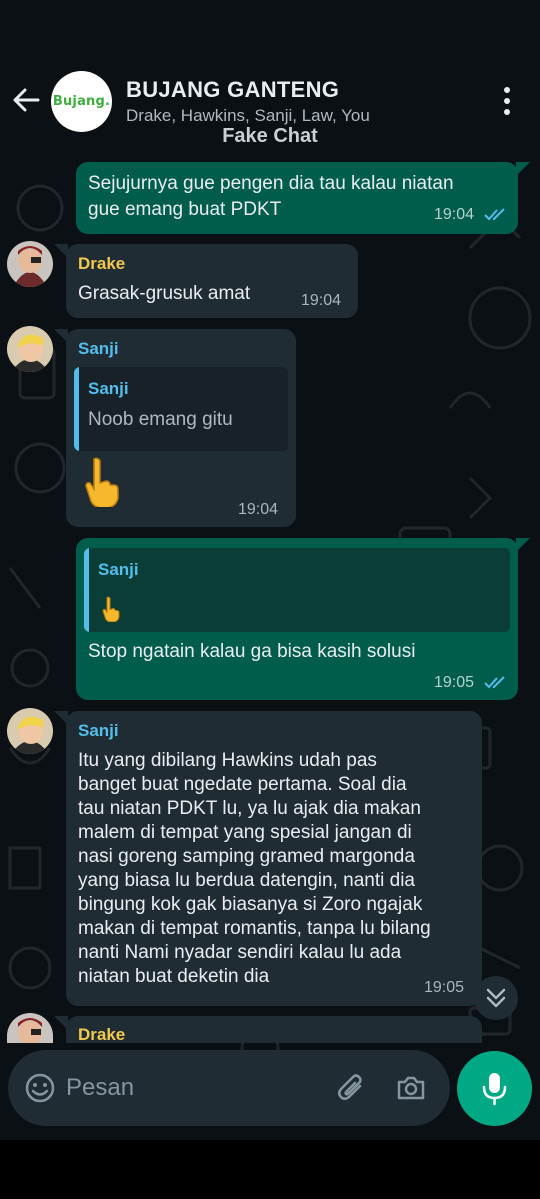 The image size is (540, 1199). I want to click on message-composer, so click(229, 1088).